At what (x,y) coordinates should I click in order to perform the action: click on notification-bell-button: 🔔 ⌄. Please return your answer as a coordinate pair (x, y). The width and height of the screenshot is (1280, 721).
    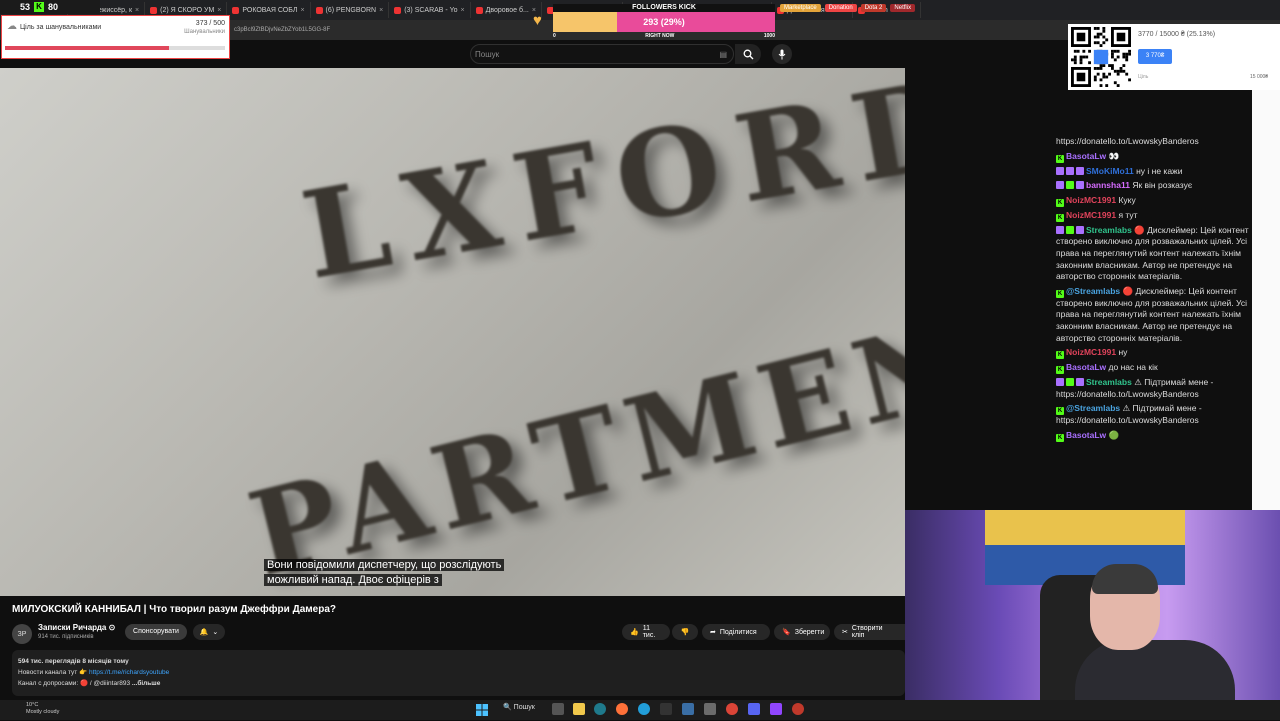
    Looking at the image, I should click on (209, 632).